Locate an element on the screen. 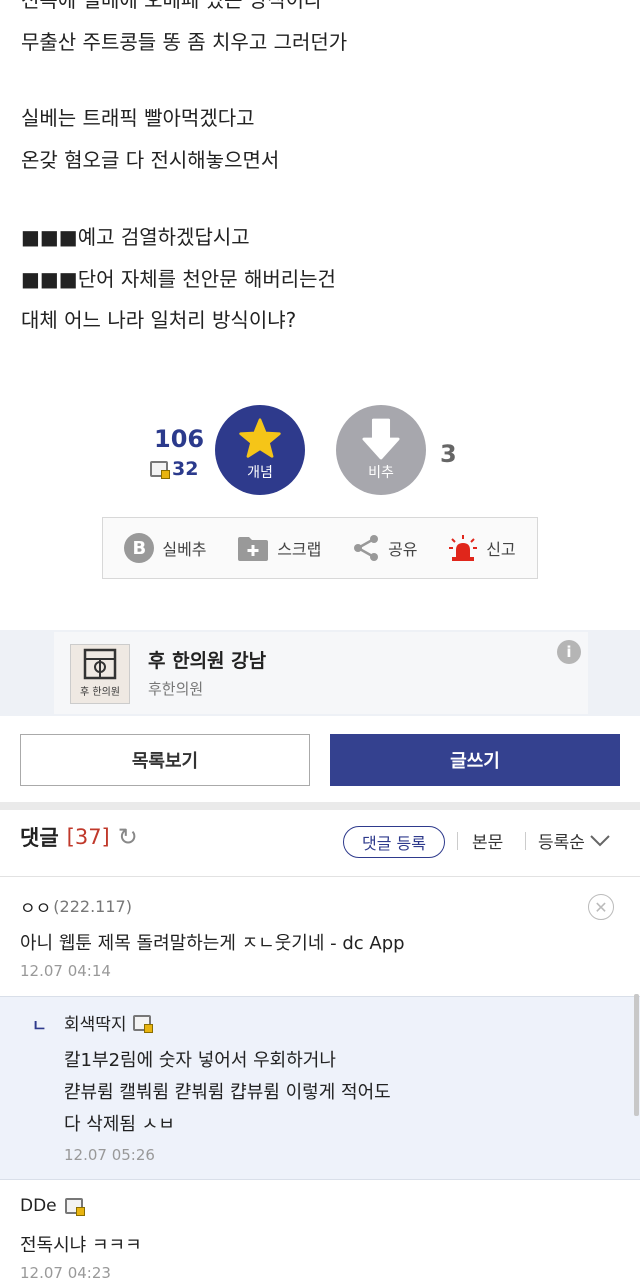 Image resolution: width=640 pixels, height=1280 pixels. ad-subtitle: 후한의원 is located at coordinates (176, 689).